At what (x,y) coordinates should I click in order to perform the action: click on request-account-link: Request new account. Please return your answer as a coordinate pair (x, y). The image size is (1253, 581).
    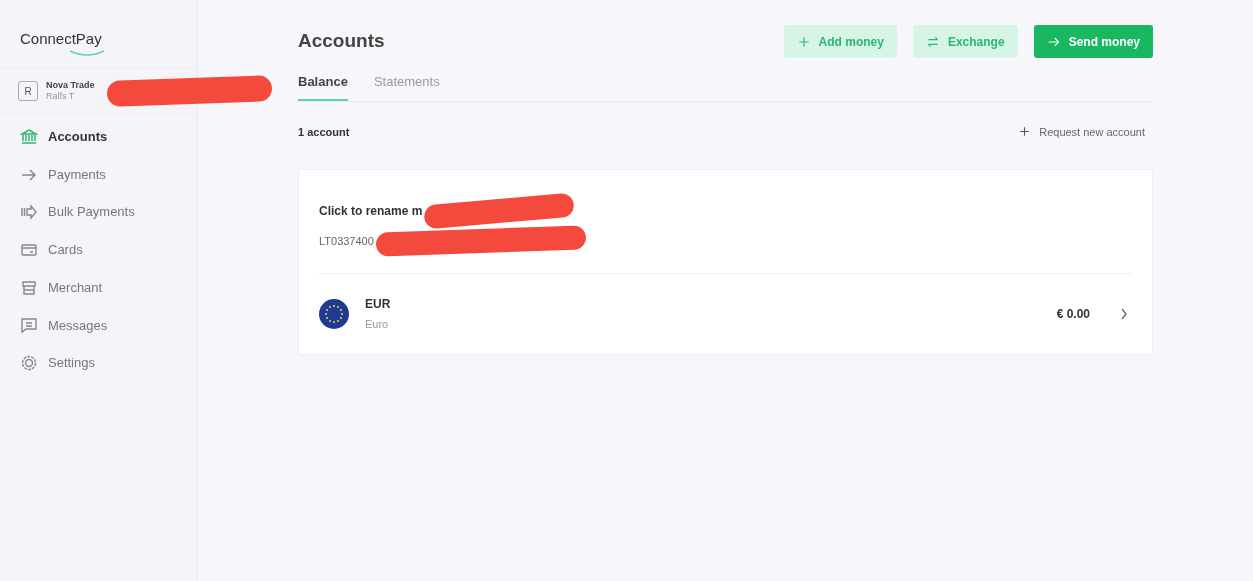
    Looking at the image, I should click on (1081, 131).